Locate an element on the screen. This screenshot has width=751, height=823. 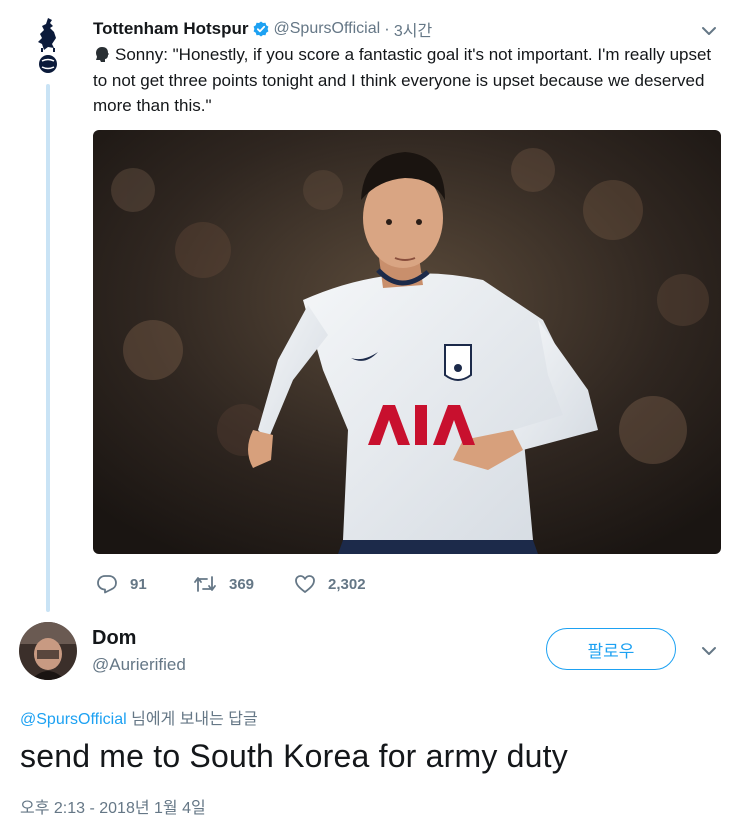
reply-to-mention: @SpursOfficial is located at coordinates (73, 719).